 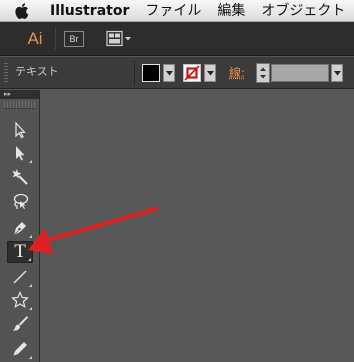 What do you see at coordinates (74, 39) in the screenshot?
I see `bridge-button: Br` at bounding box center [74, 39].